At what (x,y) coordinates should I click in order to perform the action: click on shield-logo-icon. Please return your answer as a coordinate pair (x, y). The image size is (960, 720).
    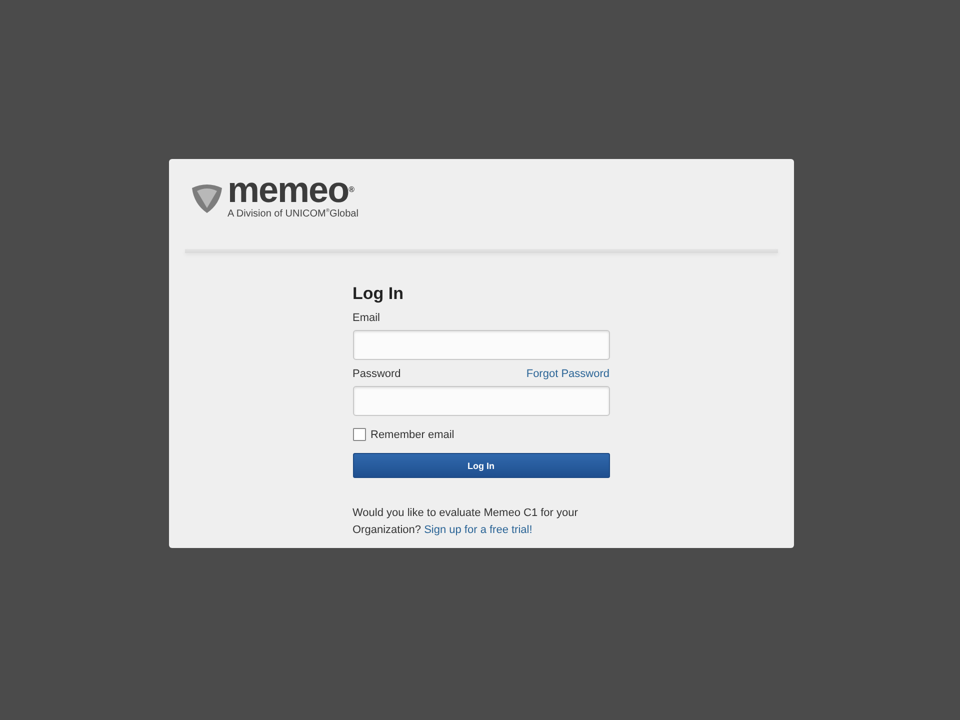
    Looking at the image, I should click on (207, 198).